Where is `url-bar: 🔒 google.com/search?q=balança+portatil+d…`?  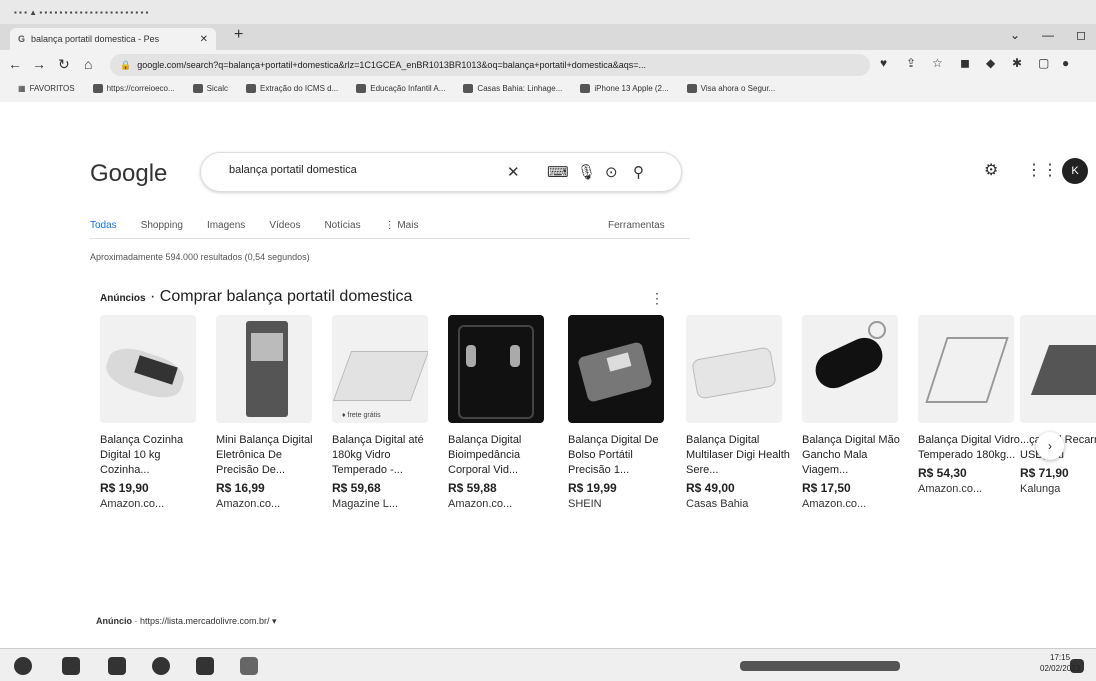 url-bar: 🔒 google.com/search?q=balança+portatil+d… is located at coordinates (490, 65).